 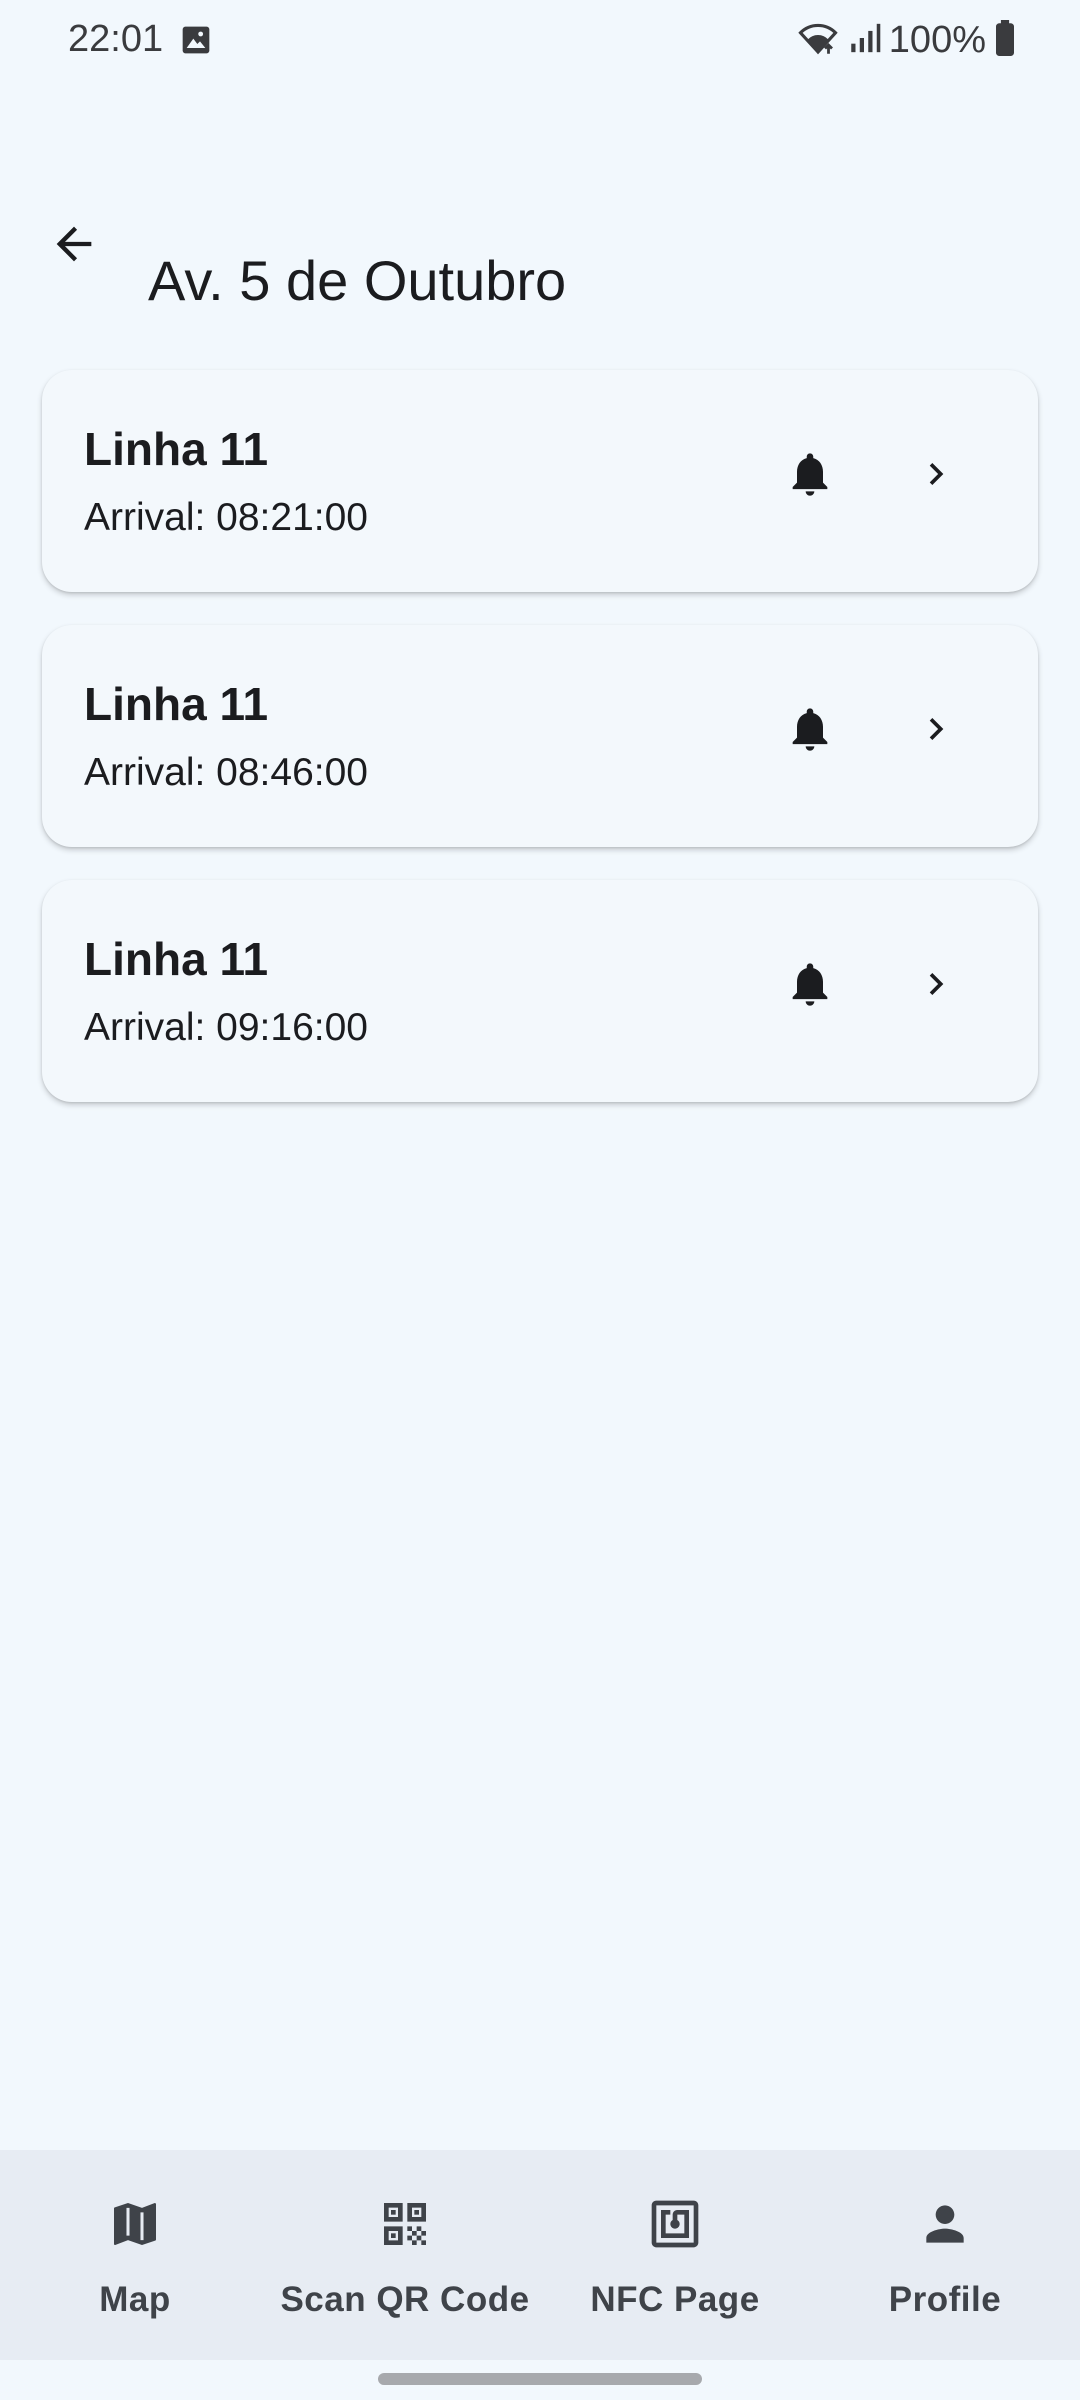 What do you see at coordinates (405, 2299) in the screenshot?
I see `nav-label: Scan QR Code` at bounding box center [405, 2299].